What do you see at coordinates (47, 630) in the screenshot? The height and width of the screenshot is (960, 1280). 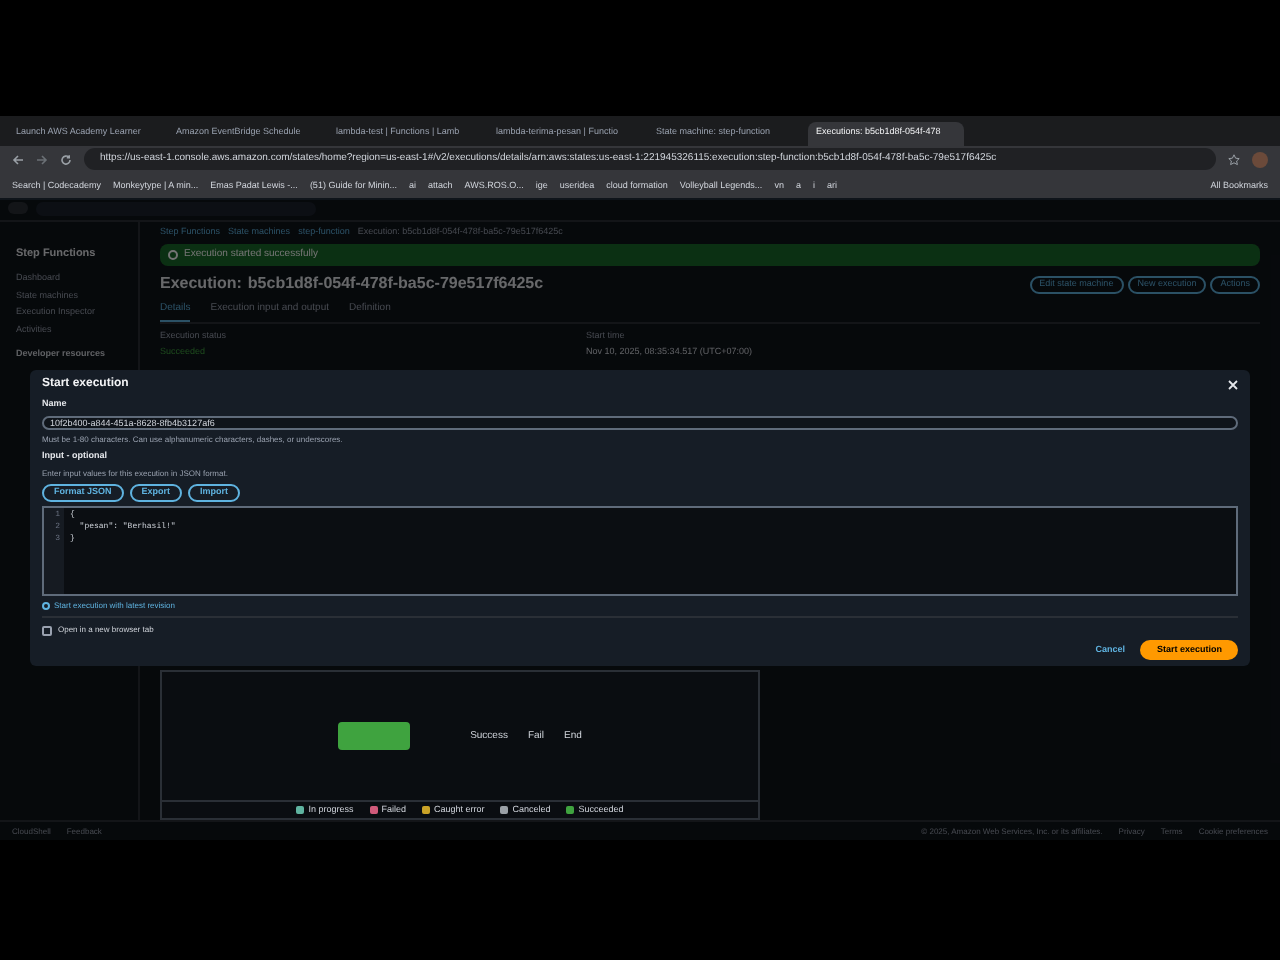 I see `checkbox` at bounding box center [47, 630].